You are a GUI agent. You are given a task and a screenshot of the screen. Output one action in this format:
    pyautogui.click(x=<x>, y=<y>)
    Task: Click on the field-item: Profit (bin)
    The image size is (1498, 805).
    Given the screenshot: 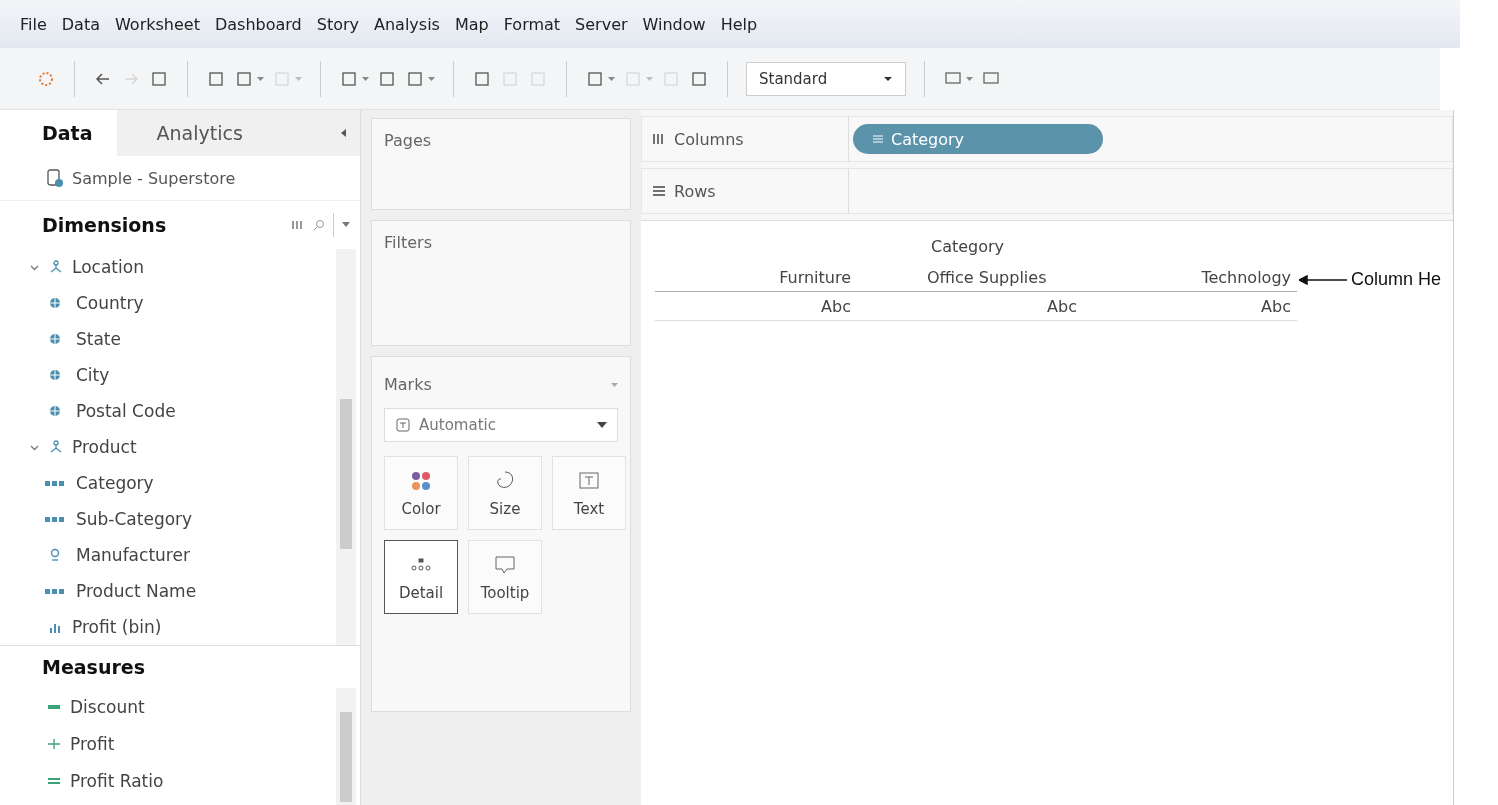 What is the action you would take?
    pyautogui.click(x=168, y=627)
    